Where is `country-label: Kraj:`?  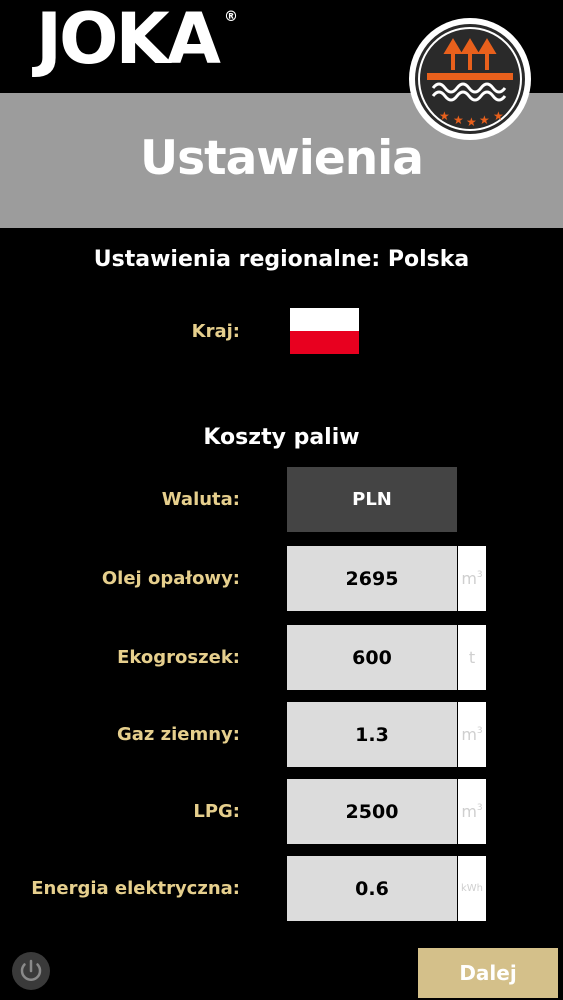
country-label: Kraj: is located at coordinates (215, 331).